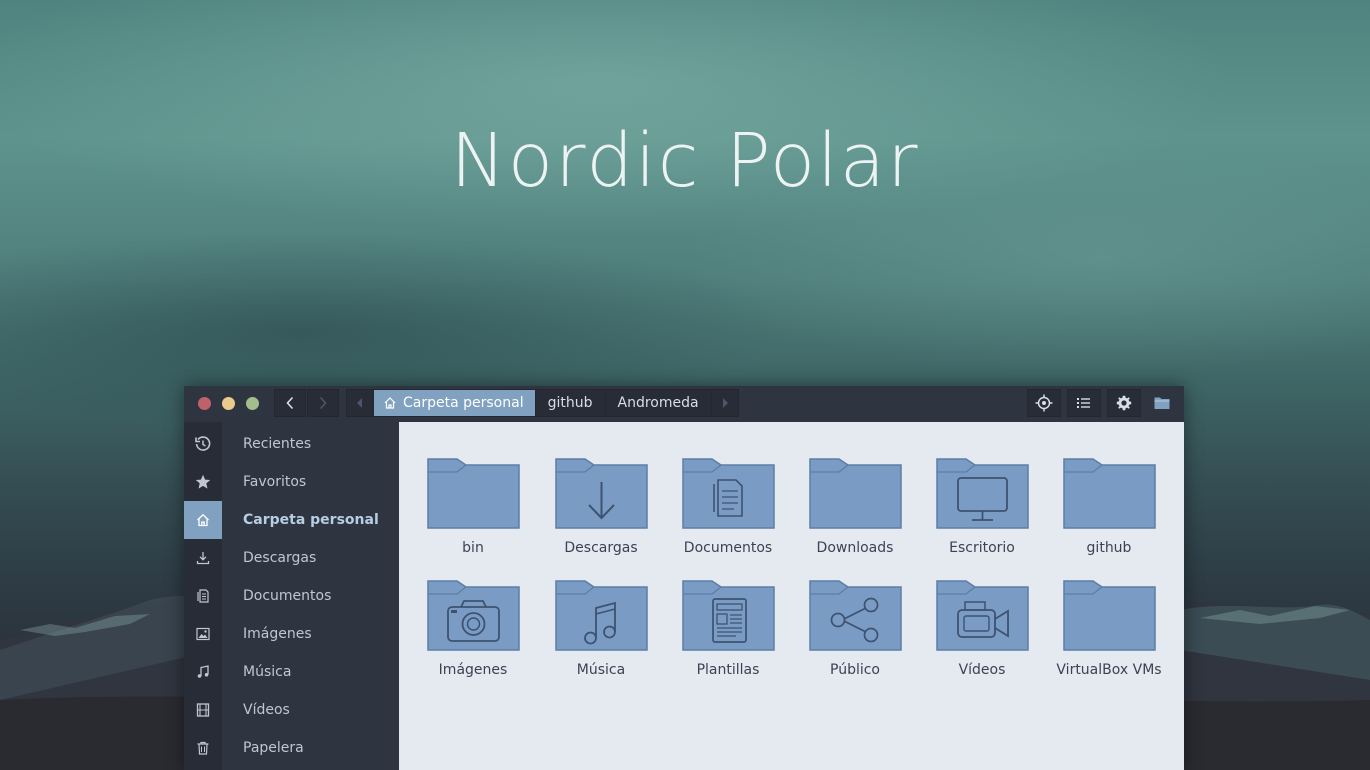 This screenshot has height=770, width=1370. Describe the element at coordinates (203, 596) in the screenshot. I see `document-icon` at that location.